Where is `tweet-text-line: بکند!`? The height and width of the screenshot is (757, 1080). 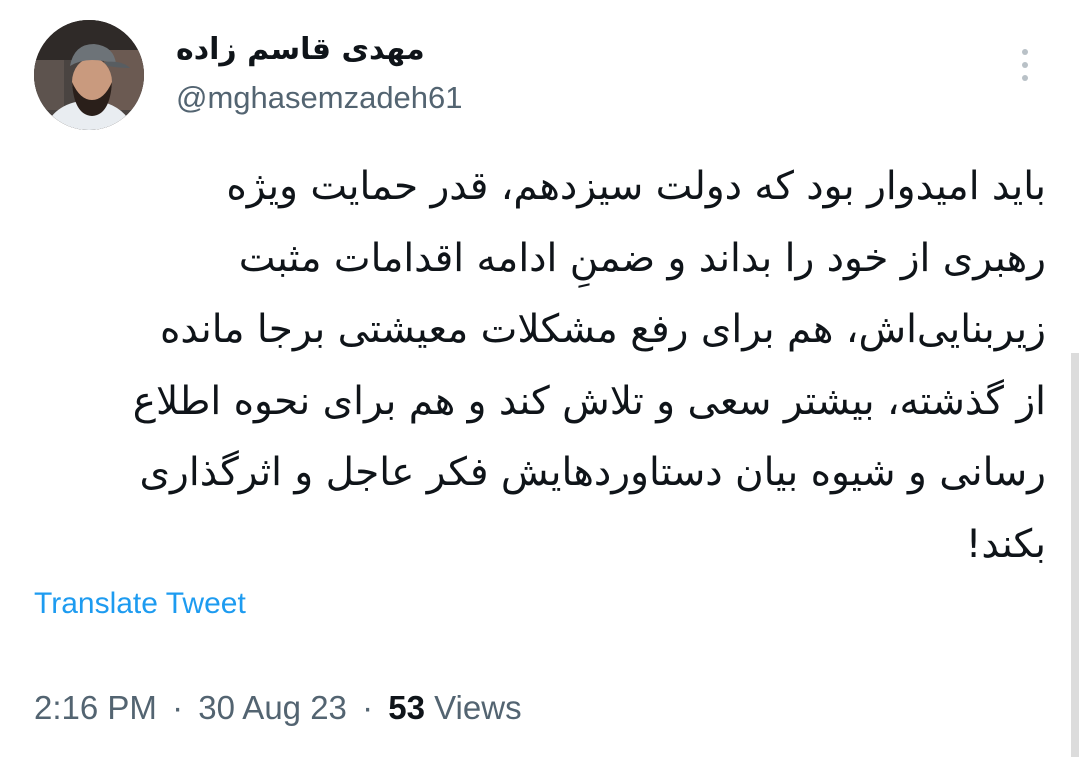
tweet-text-line: بکند! is located at coordinates (1005, 544).